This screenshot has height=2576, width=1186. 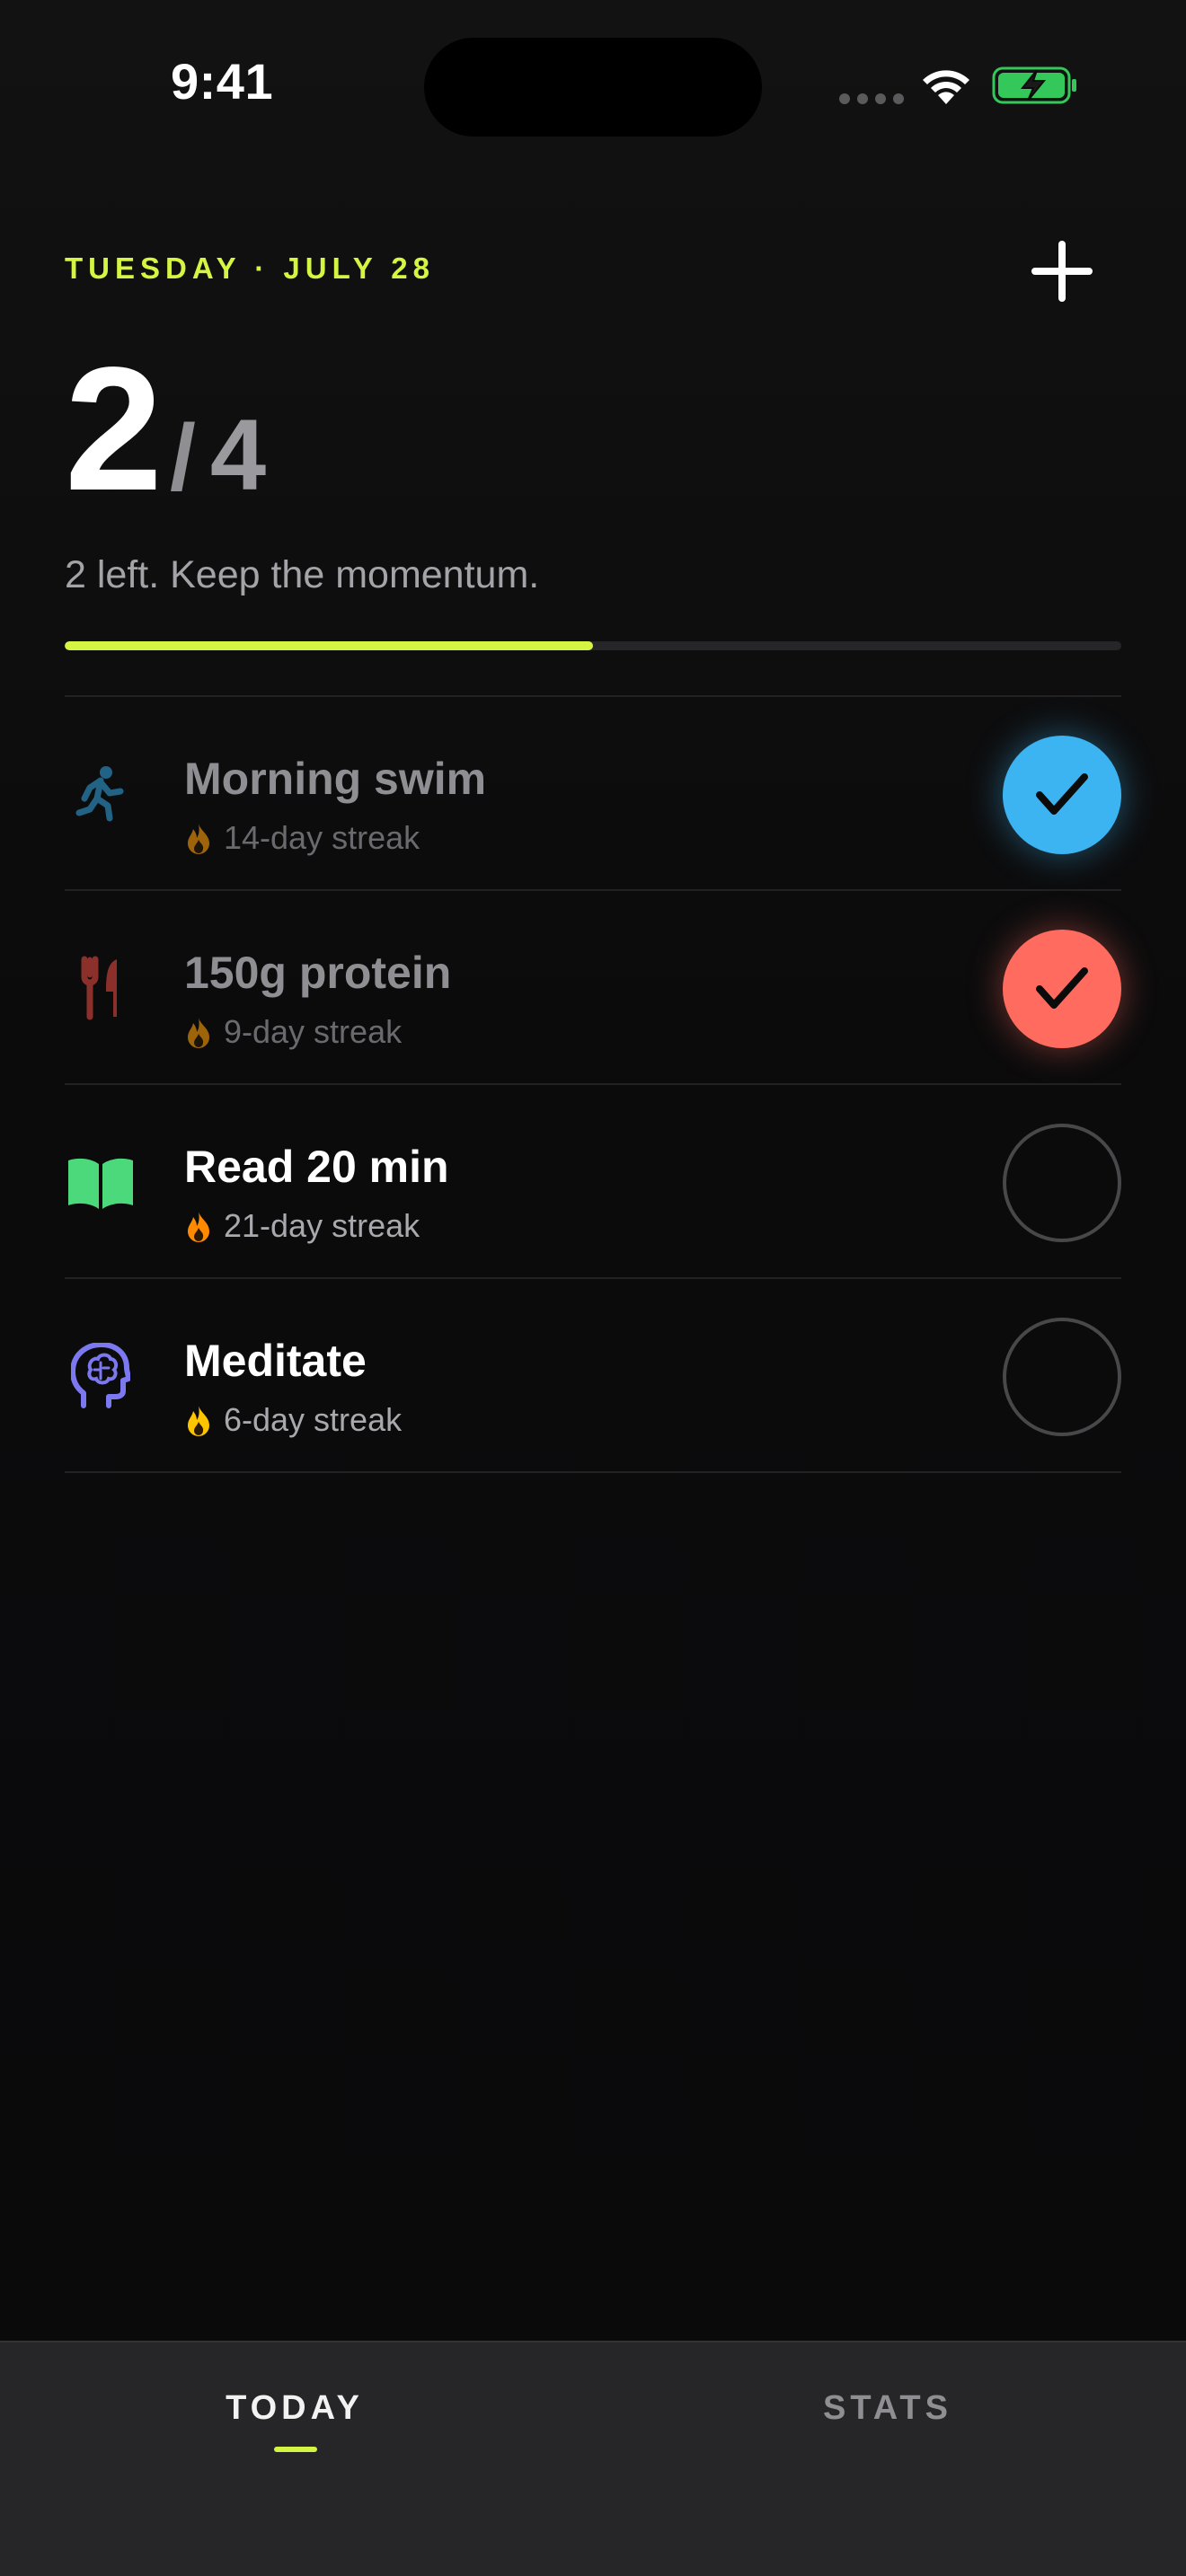 I want to click on habit-streak: 21-day streak, so click(x=302, y=1226).